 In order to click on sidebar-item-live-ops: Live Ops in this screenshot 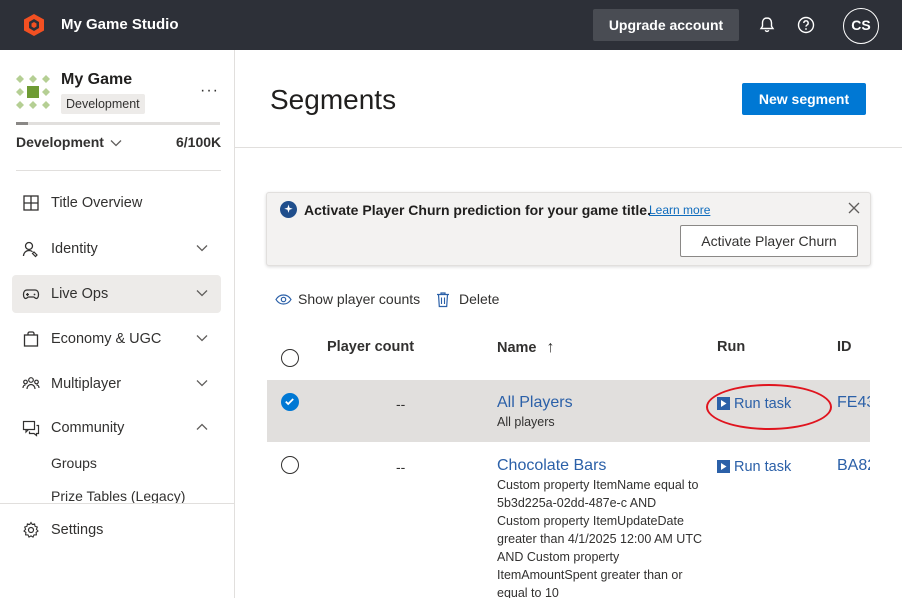, I will do `click(116, 294)`.